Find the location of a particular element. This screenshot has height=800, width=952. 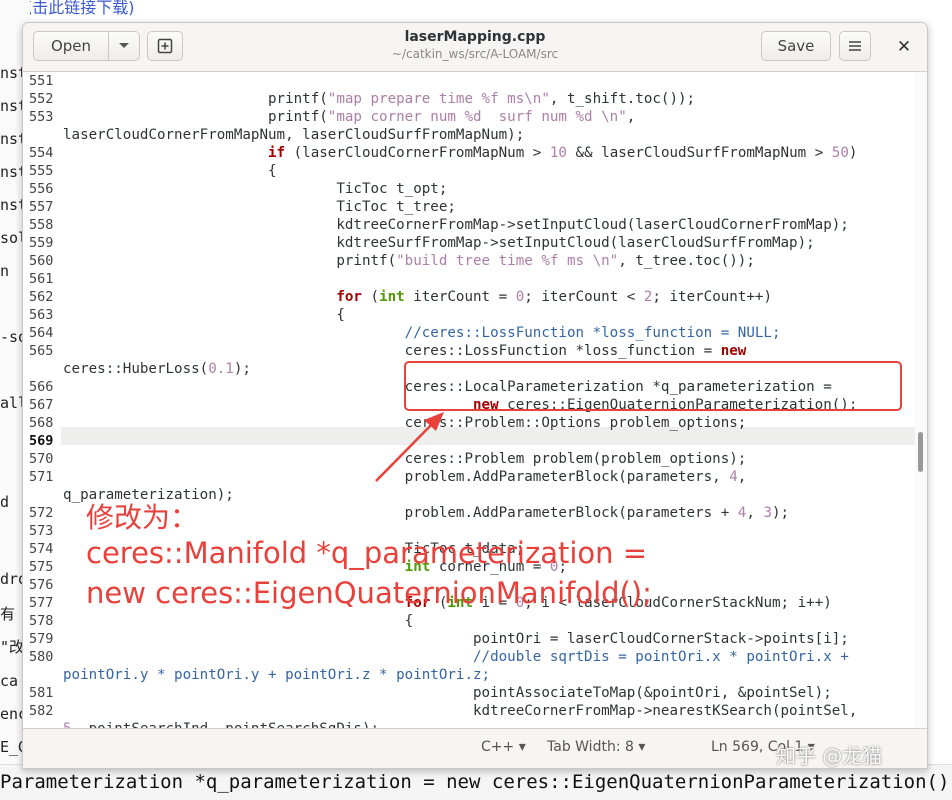

annotation-code-line-1: ceres::Manifold *q_parameterization = is located at coordinates (367, 553).